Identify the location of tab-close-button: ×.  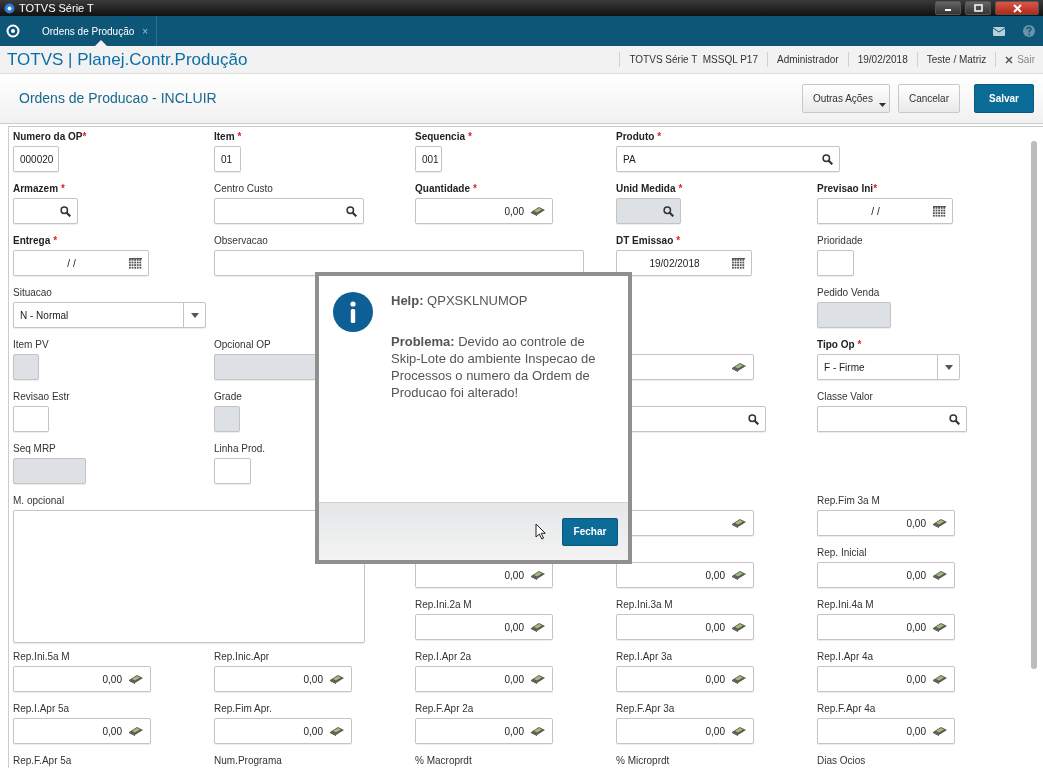
(145, 31).